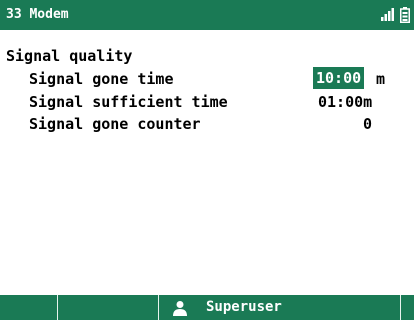 This screenshot has width=414, height=320. Describe the element at coordinates (381, 79) in the screenshot. I see `signal-gone-time-unit: m` at that location.